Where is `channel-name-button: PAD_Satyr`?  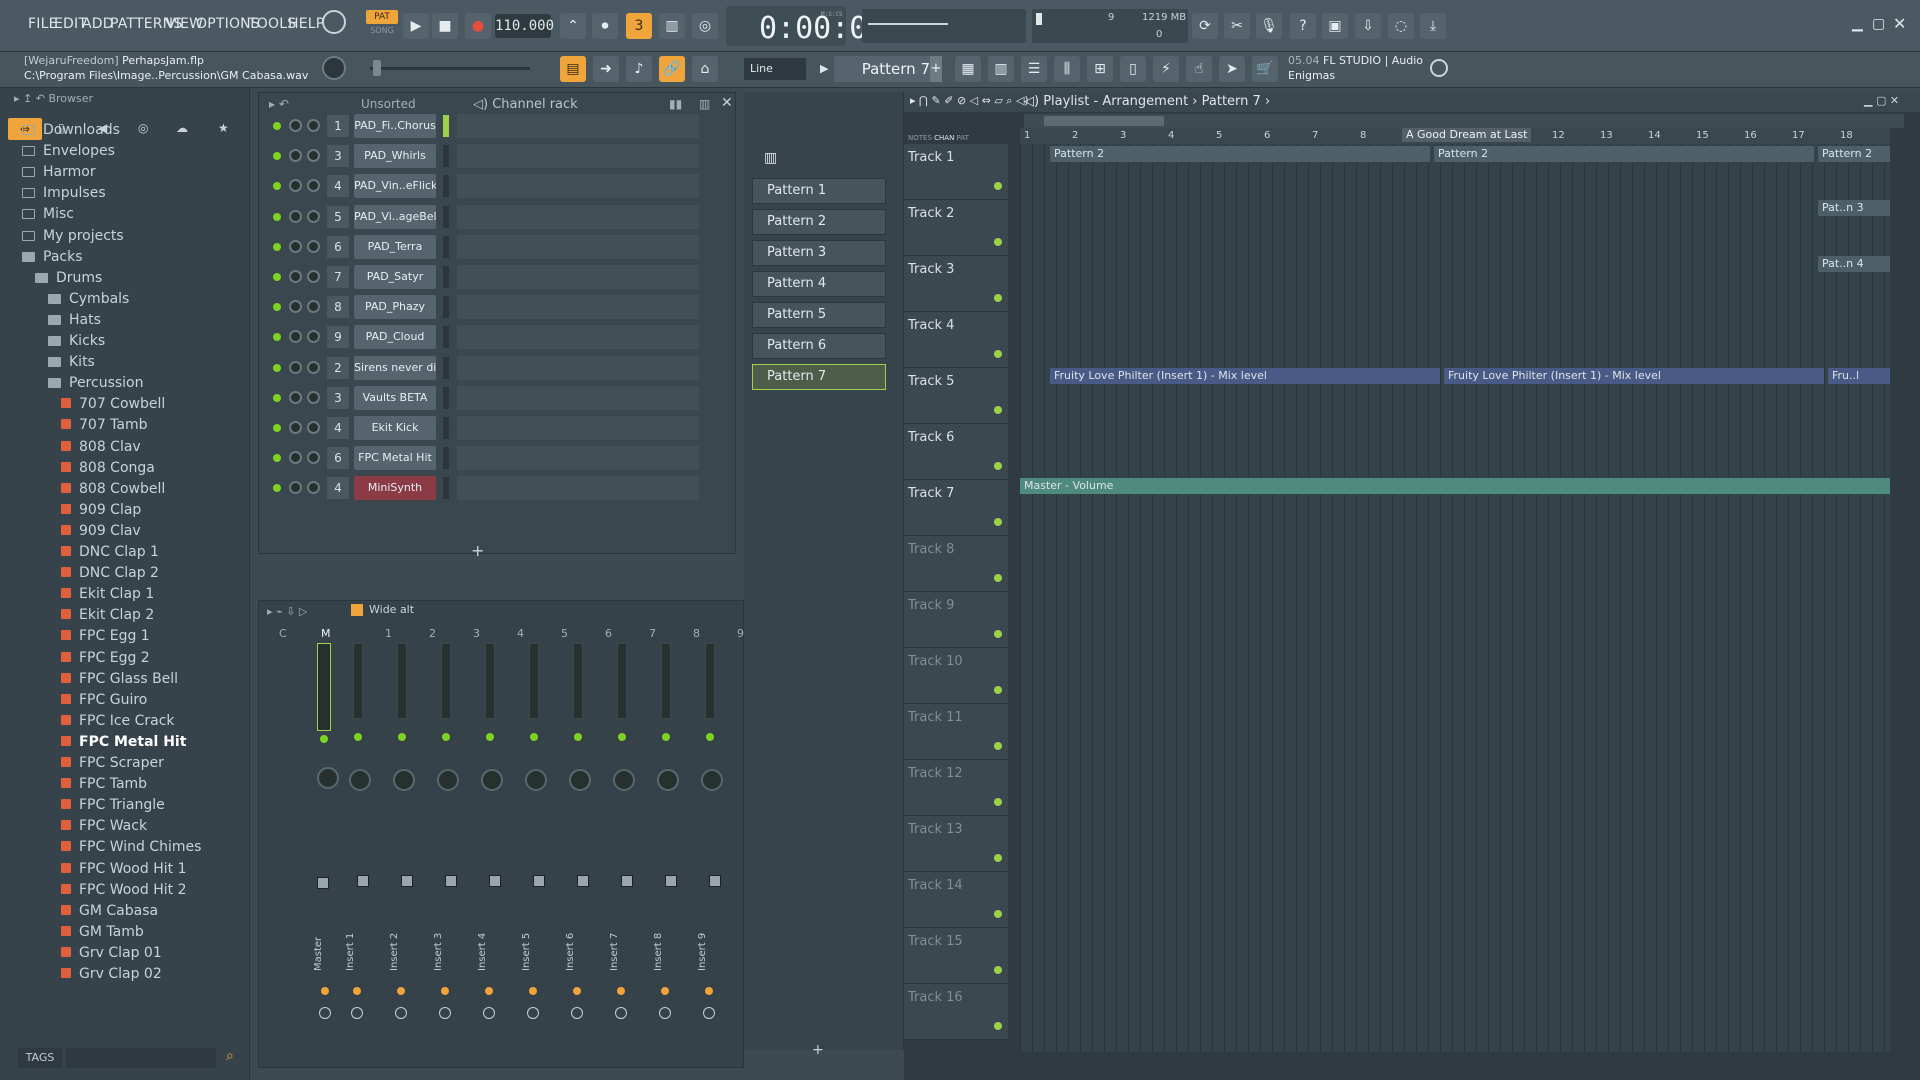
channel-name-button: PAD_Satyr is located at coordinates (395, 277).